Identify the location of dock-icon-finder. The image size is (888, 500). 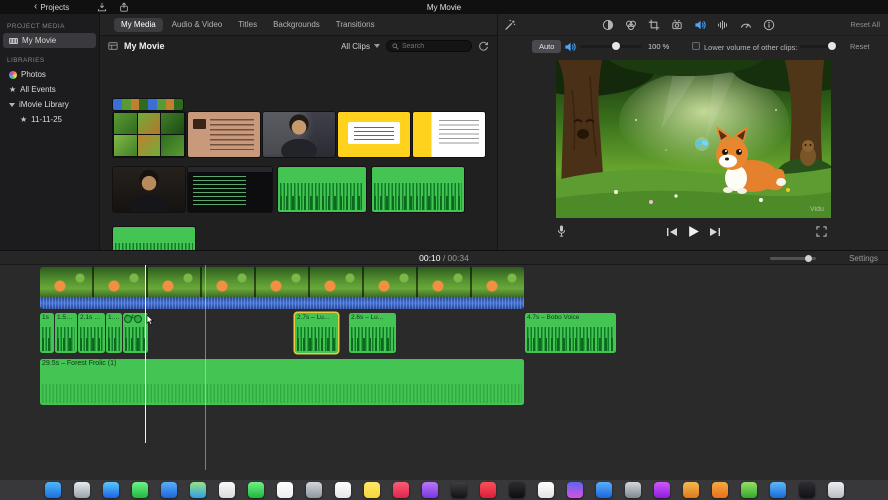
(52, 490).